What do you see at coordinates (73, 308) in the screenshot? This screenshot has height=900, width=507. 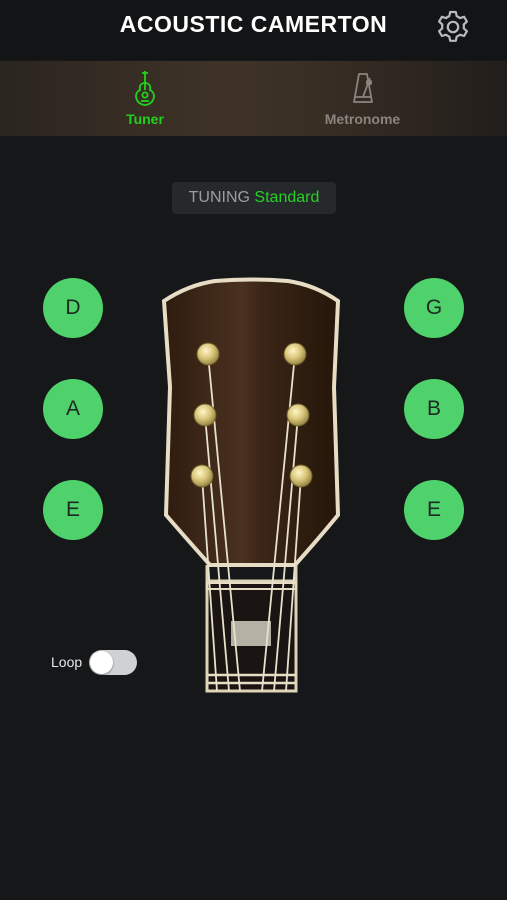 I see `string-button-d: D` at bounding box center [73, 308].